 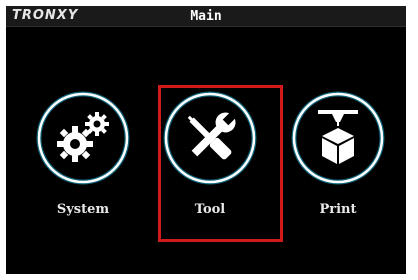 What do you see at coordinates (83, 138) in the screenshot?
I see `gears-icon` at bounding box center [83, 138].